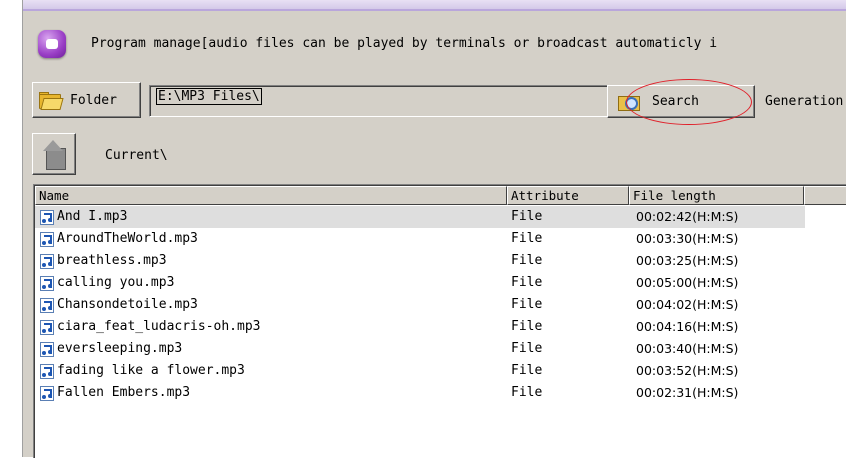 The image size is (846, 458). Describe the element at coordinates (52, 44) in the screenshot. I see `app-icon` at that location.